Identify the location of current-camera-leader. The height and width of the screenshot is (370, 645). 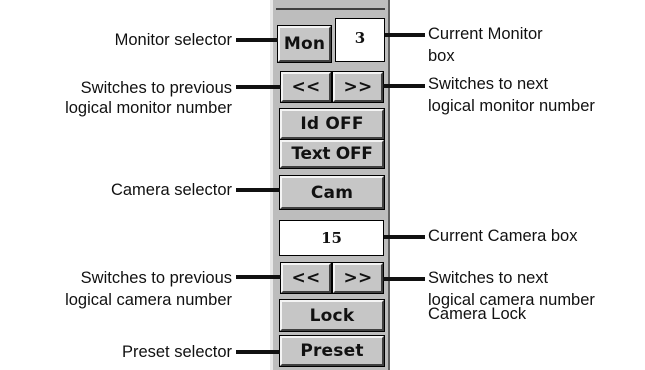
(404, 237).